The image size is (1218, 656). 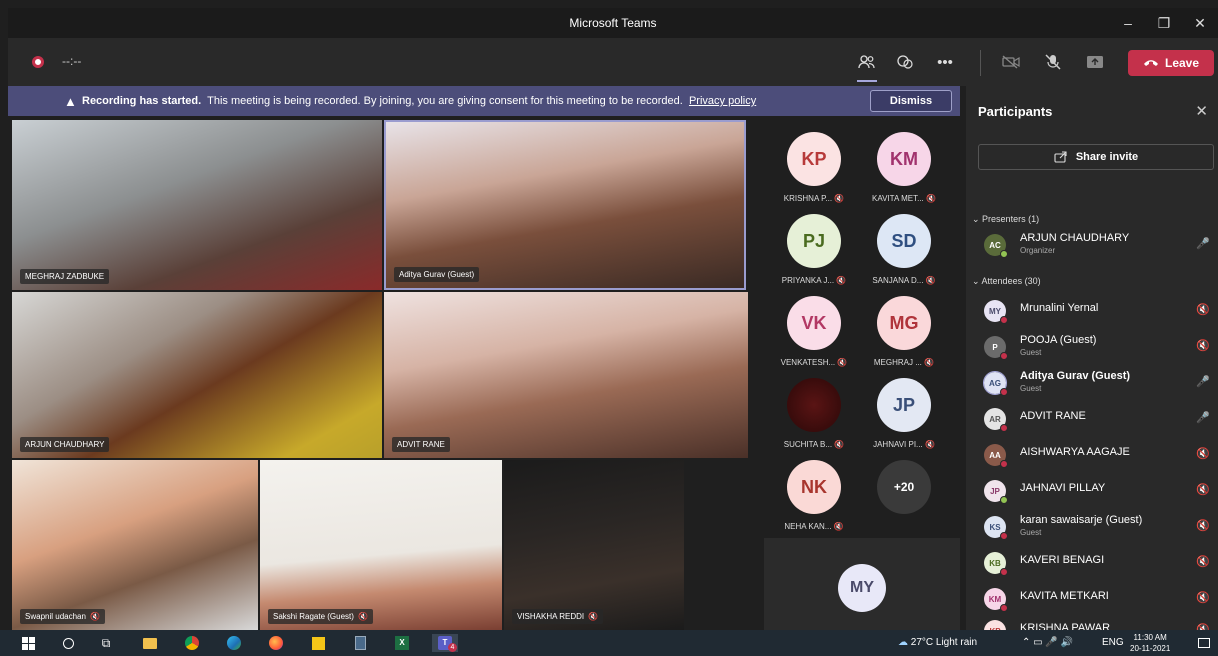 What do you see at coordinates (381, 545) in the screenshot?
I see `video-tile: Sakshi Ragate (Guest) 🔇` at bounding box center [381, 545].